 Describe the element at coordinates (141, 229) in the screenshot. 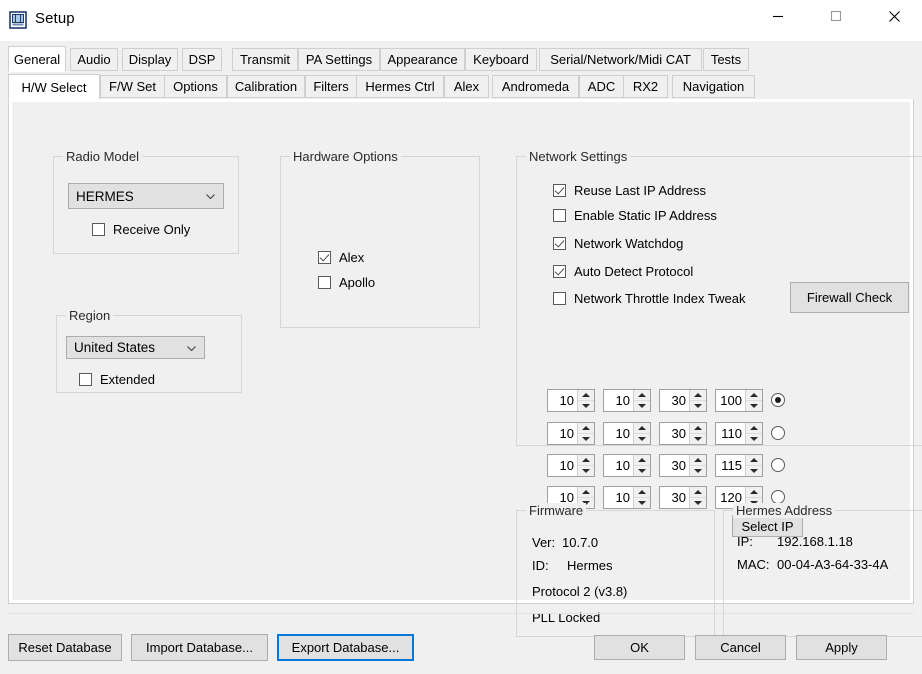

I see `receive-only-checkbox: Receive Only` at that location.